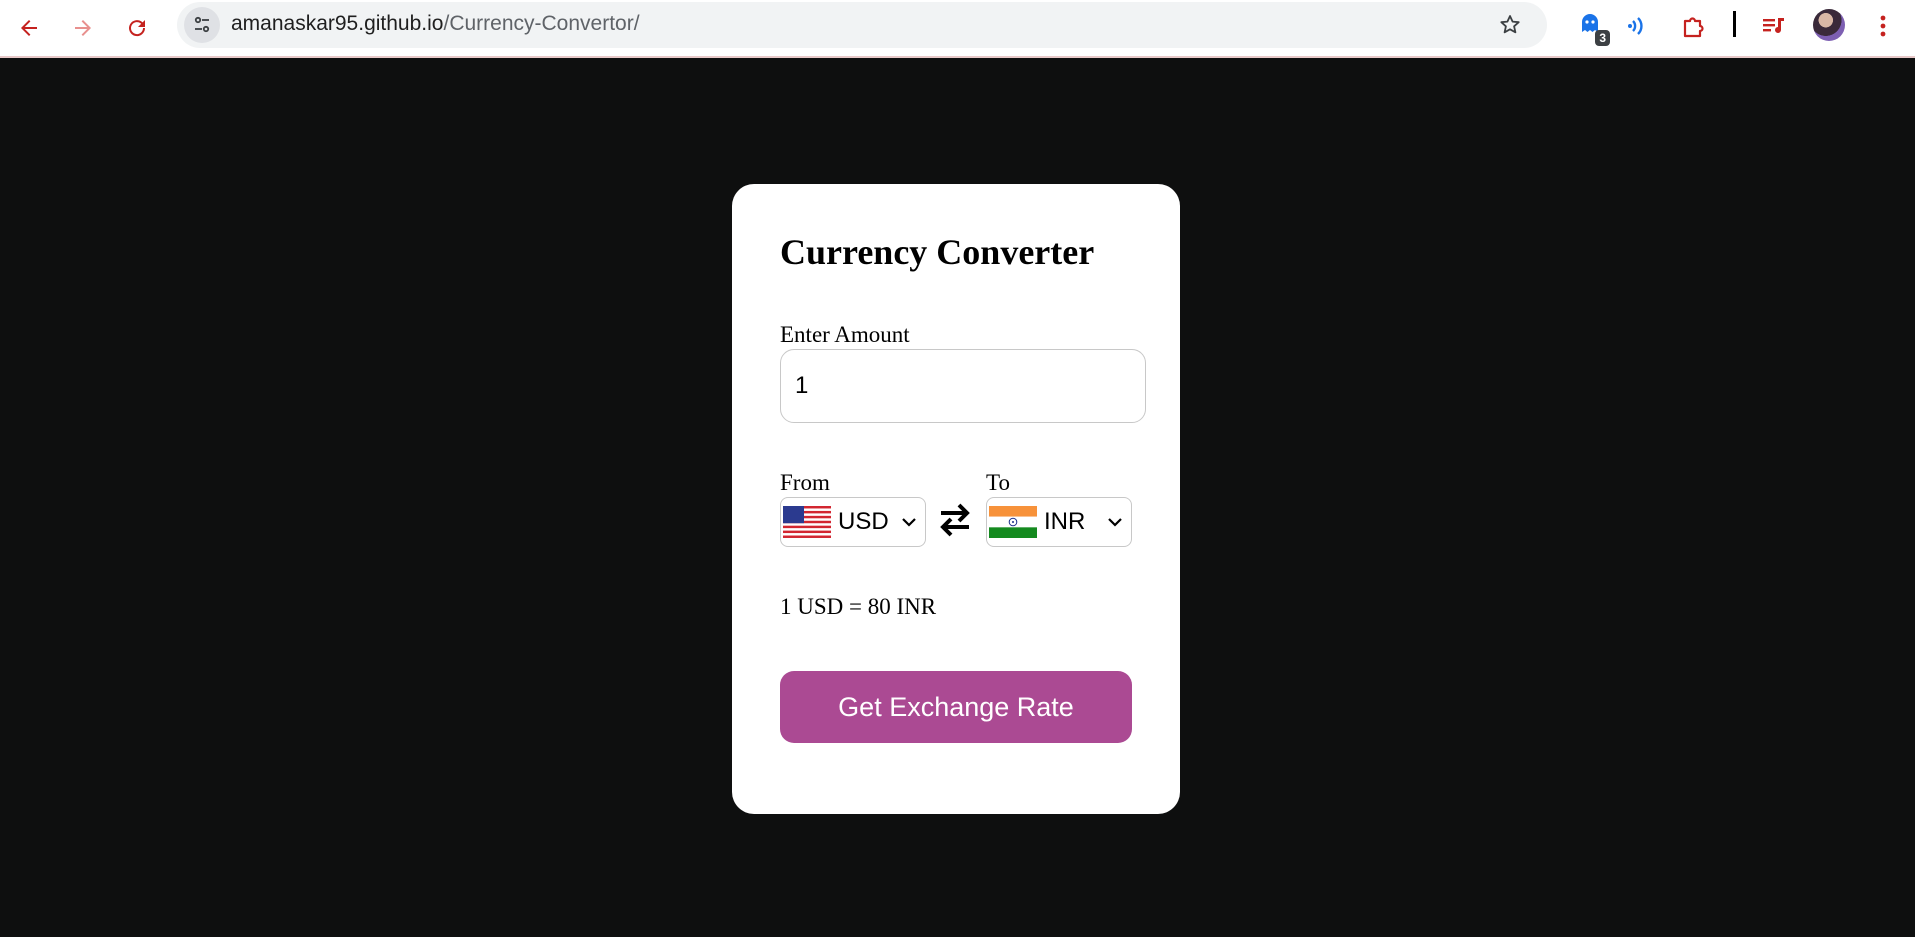 The width and height of the screenshot is (1915, 937). Describe the element at coordinates (1510, 25) in the screenshot. I see `bookmark-star-icon` at that location.